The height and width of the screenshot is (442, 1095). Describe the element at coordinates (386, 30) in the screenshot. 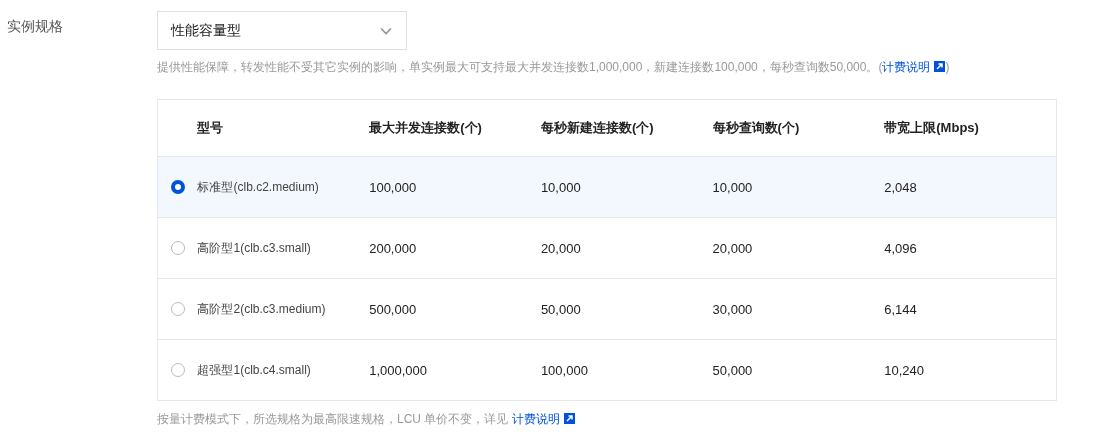

I see `chevron-down-icon` at that location.